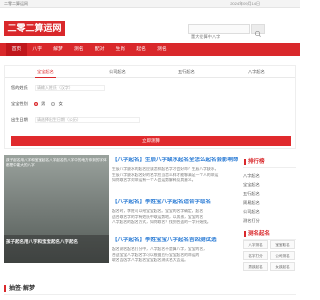  Describe the element at coordinates (269, 162) in the screenshot. I see `sidebar-title-ranking: 排行榜` at that location.